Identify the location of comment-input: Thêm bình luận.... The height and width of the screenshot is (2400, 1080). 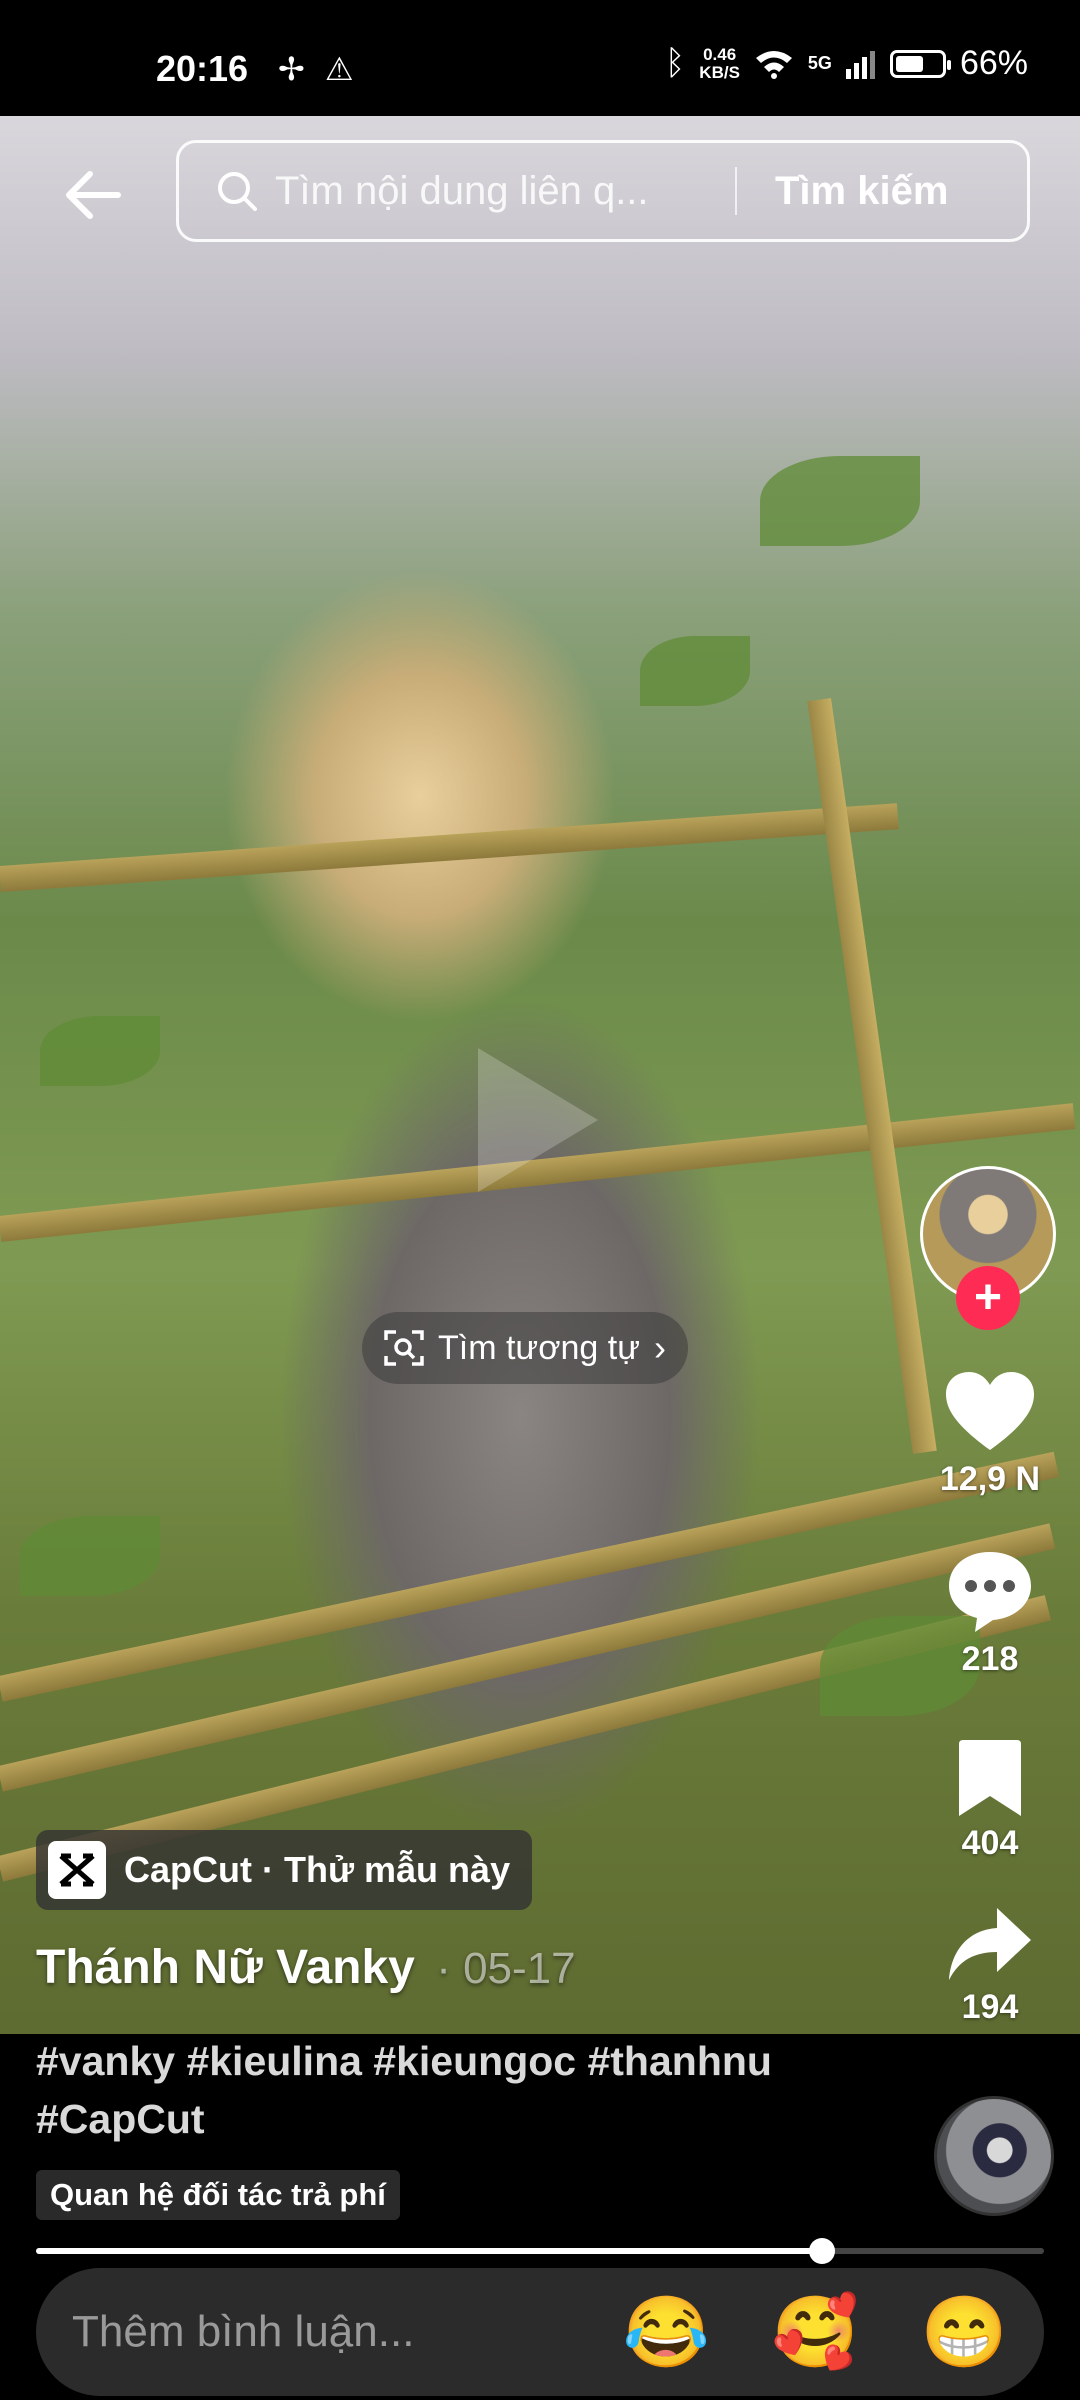
(347, 2332).